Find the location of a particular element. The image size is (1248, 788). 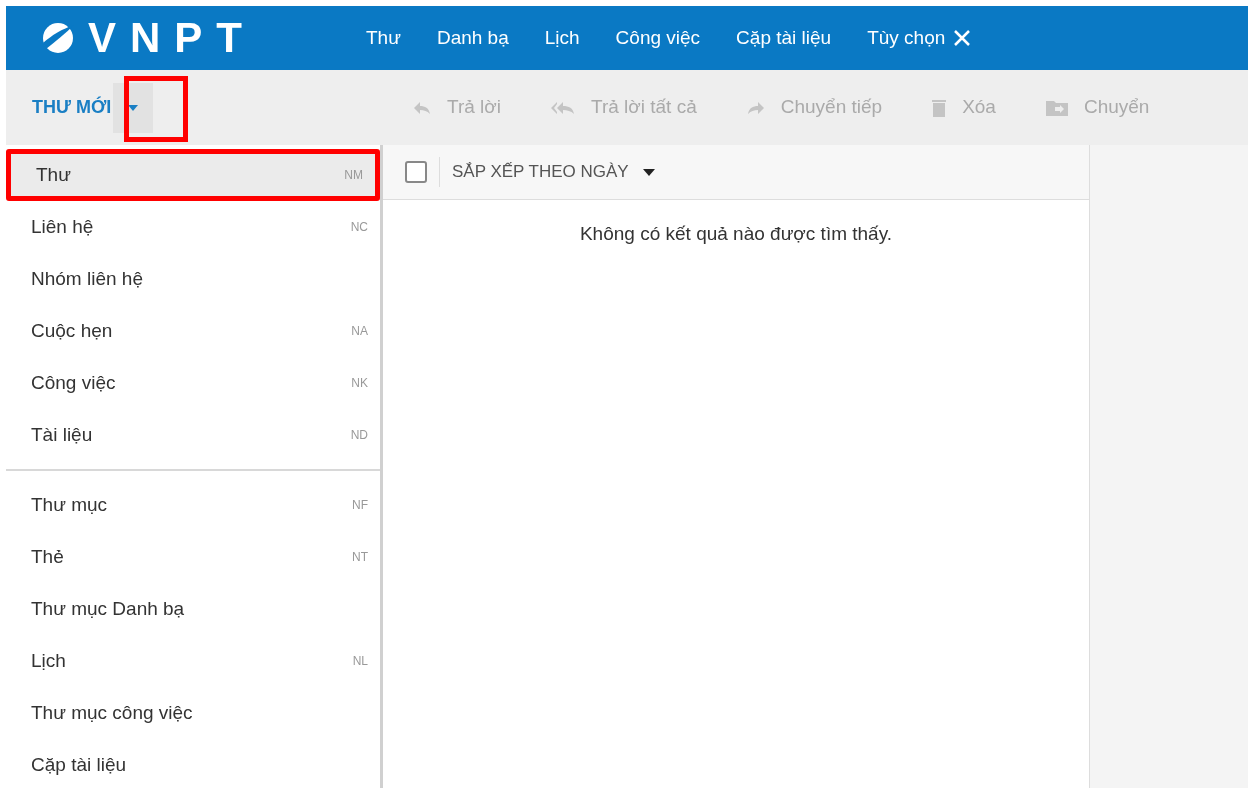

new-mail-button: THƯ MỚI is located at coordinates (72, 107).